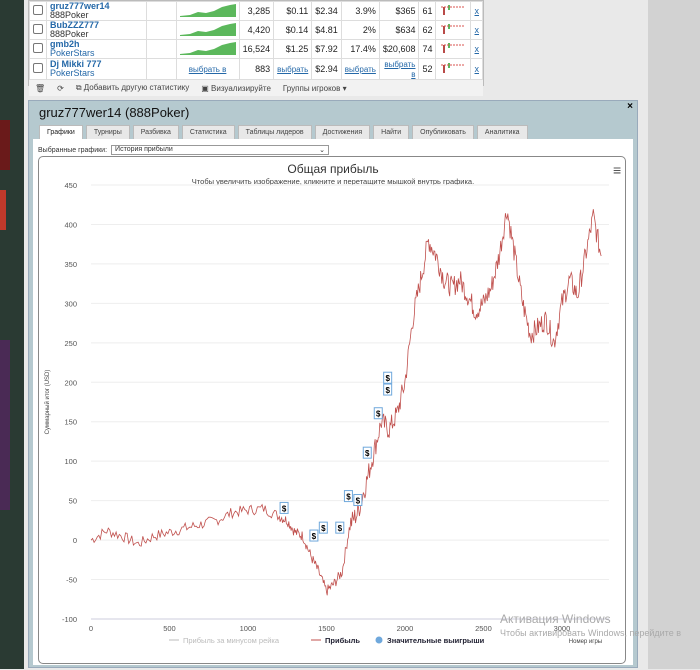  Describe the element at coordinates (70, 422) in the screenshot. I see `y-tick-label: 150` at that location.